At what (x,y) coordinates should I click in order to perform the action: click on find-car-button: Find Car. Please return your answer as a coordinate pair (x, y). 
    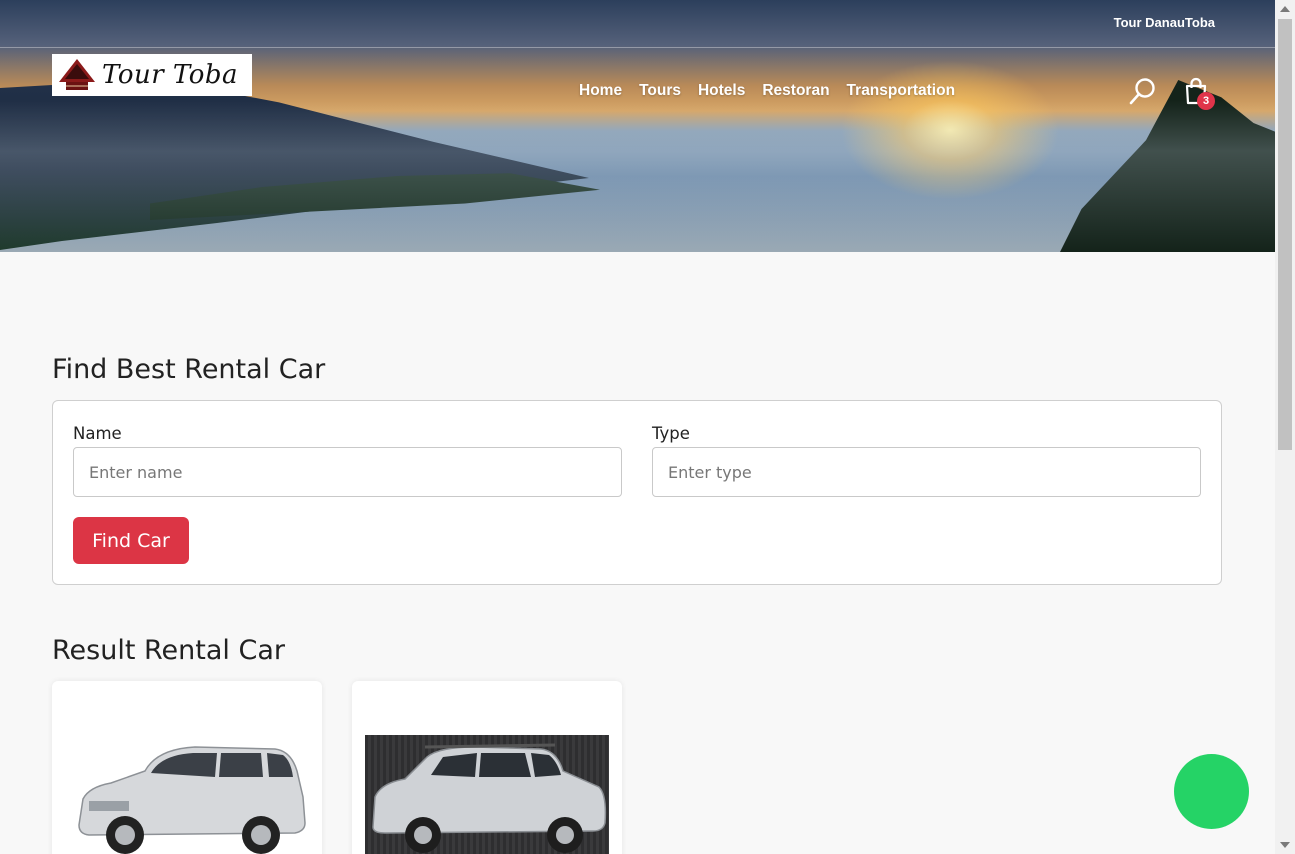
    Looking at the image, I should click on (131, 540).